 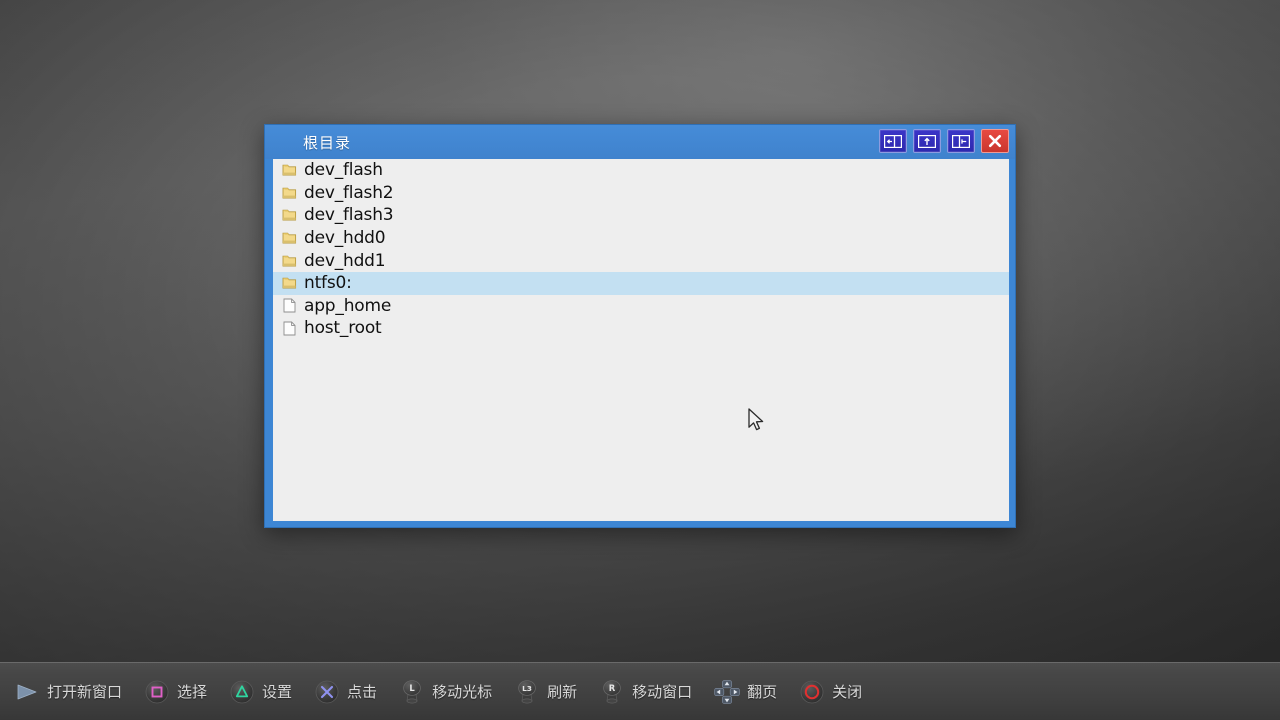 I want to click on file-list-item: app_home, so click(x=641, y=306).